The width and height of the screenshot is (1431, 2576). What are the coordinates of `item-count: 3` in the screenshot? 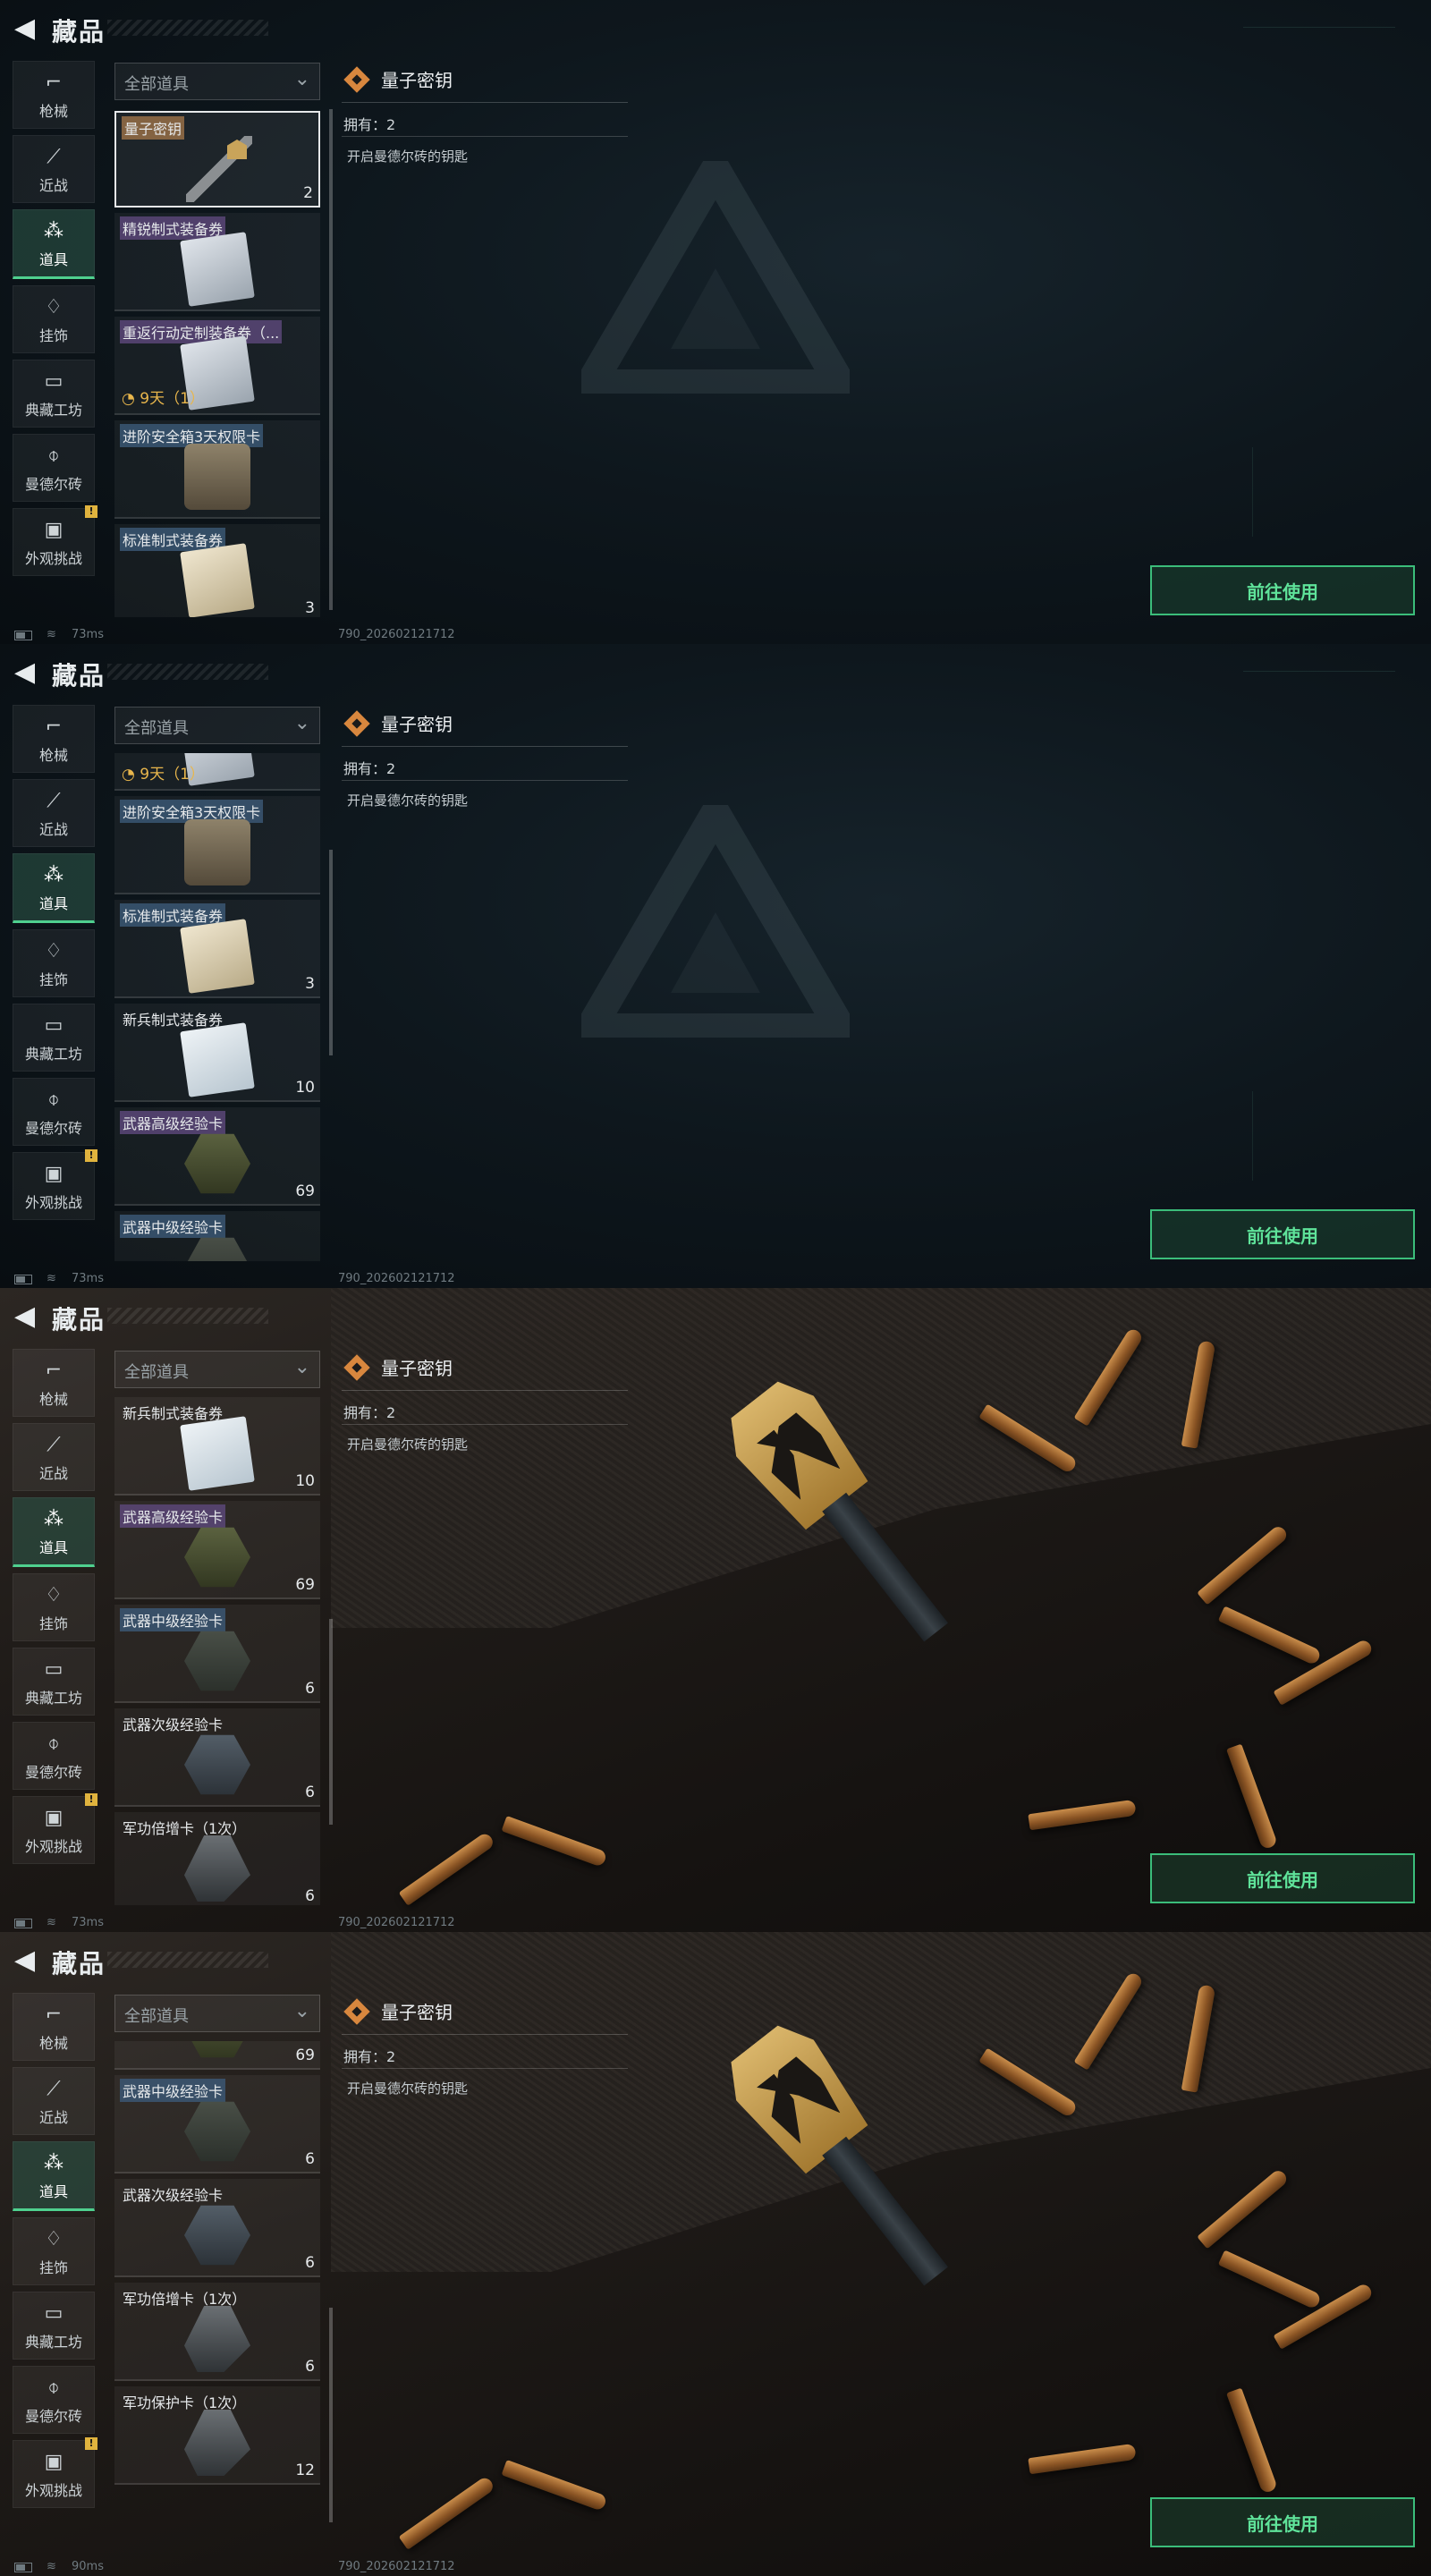 It's located at (310, 984).